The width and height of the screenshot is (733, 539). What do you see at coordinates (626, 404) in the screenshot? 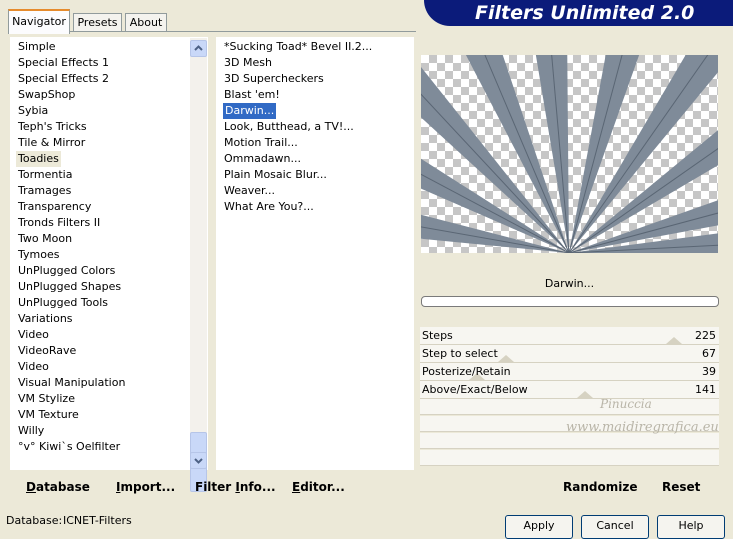
I see `watermark-name: Pinuccia` at bounding box center [626, 404].